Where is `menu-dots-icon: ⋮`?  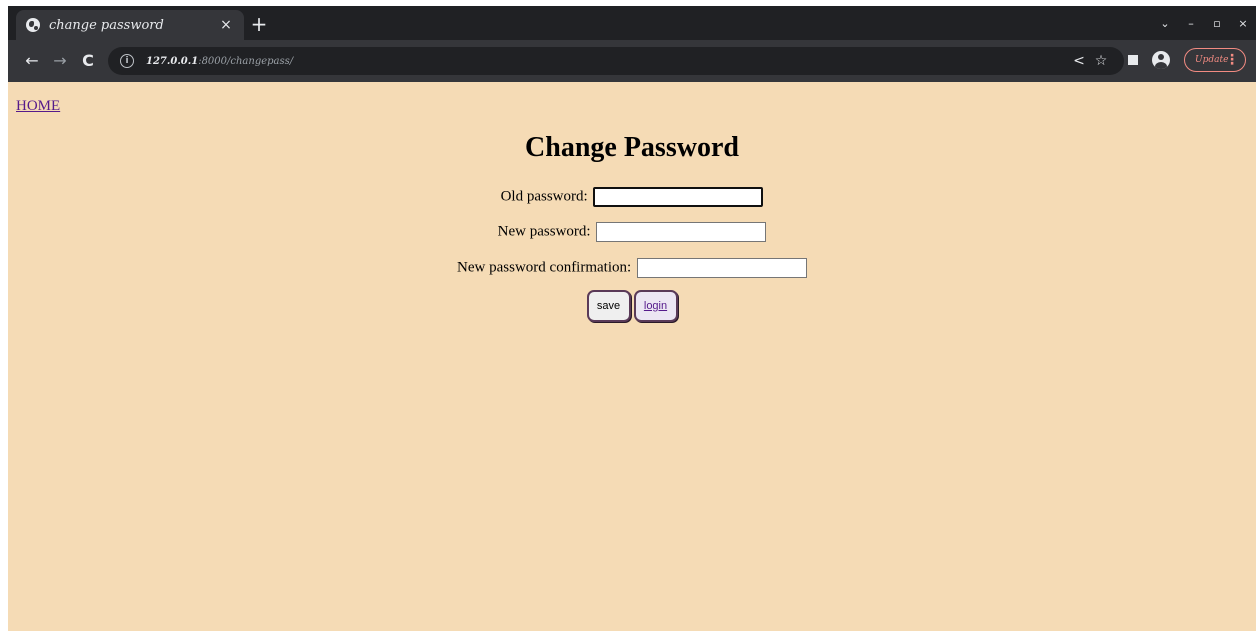
menu-dots-icon: ⋮ is located at coordinates (1232, 60).